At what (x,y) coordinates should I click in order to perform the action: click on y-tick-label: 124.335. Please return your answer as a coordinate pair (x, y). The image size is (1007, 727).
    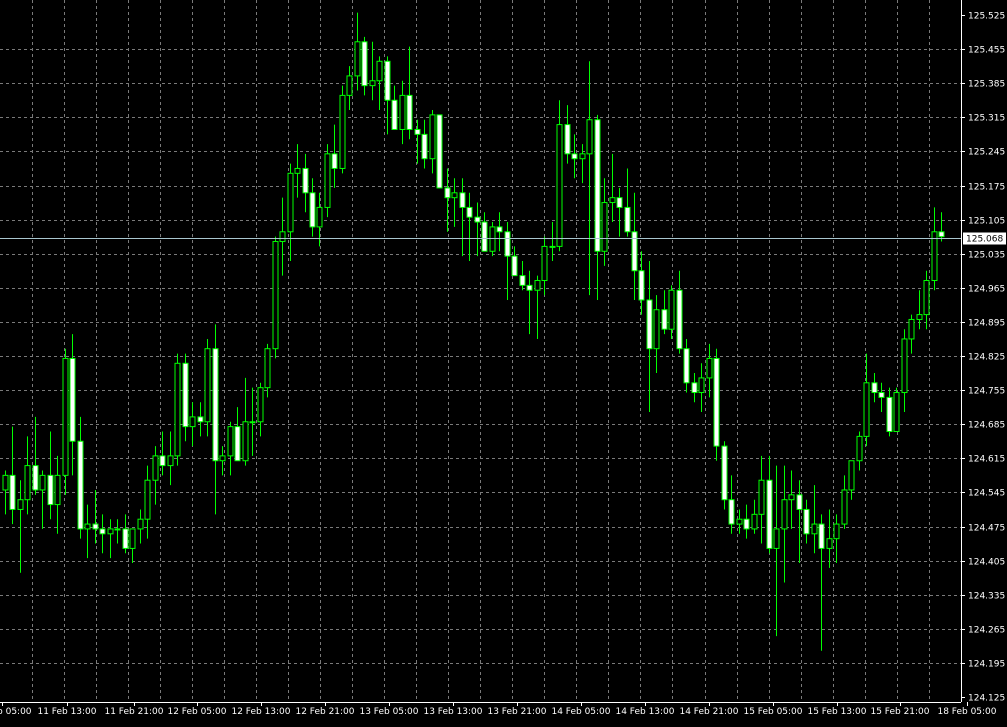
    Looking at the image, I should click on (986, 597).